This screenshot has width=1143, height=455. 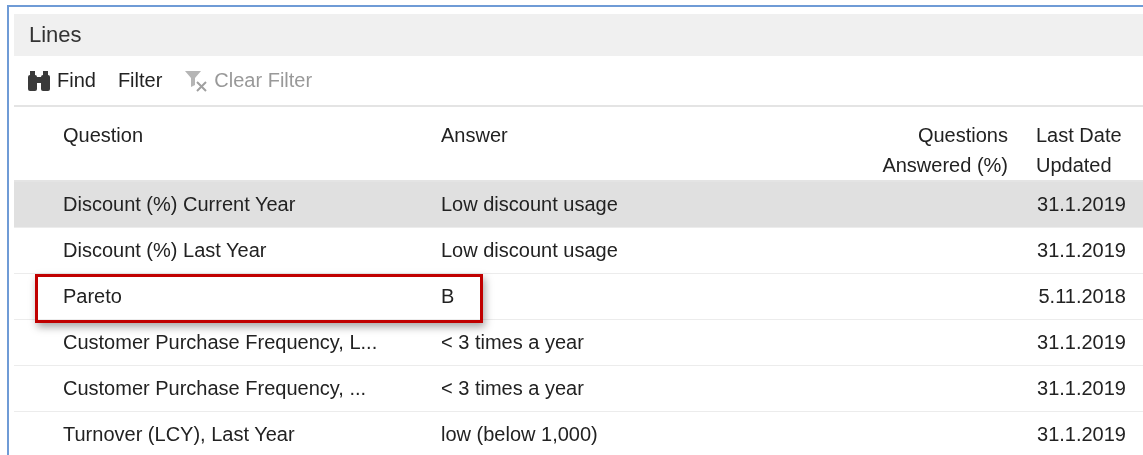 I want to click on table-cell-text: Discount (%) Last Year, so click(x=165, y=250).